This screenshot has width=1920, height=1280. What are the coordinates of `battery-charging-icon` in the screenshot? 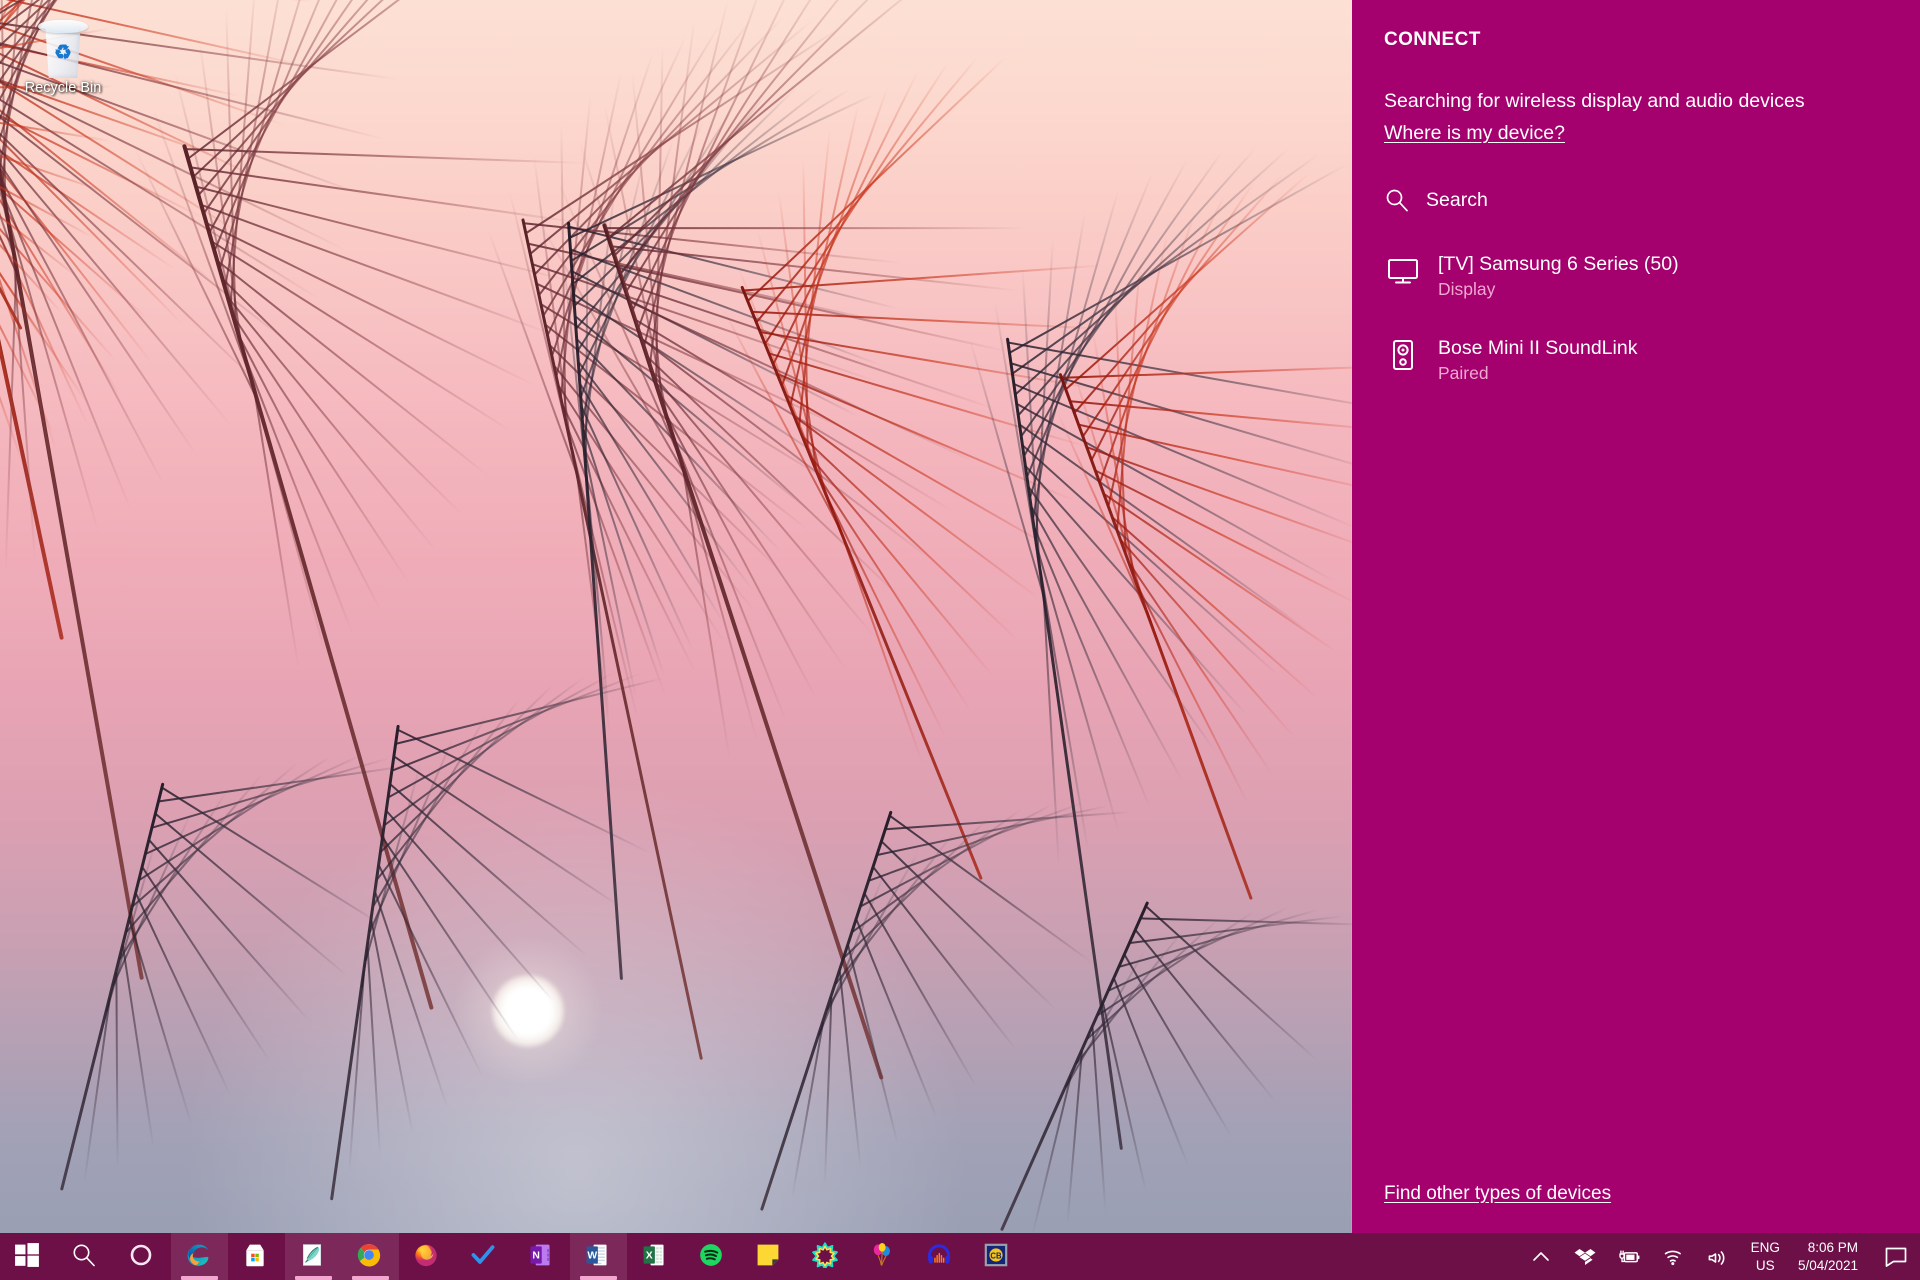 It's located at (1629, 1255).